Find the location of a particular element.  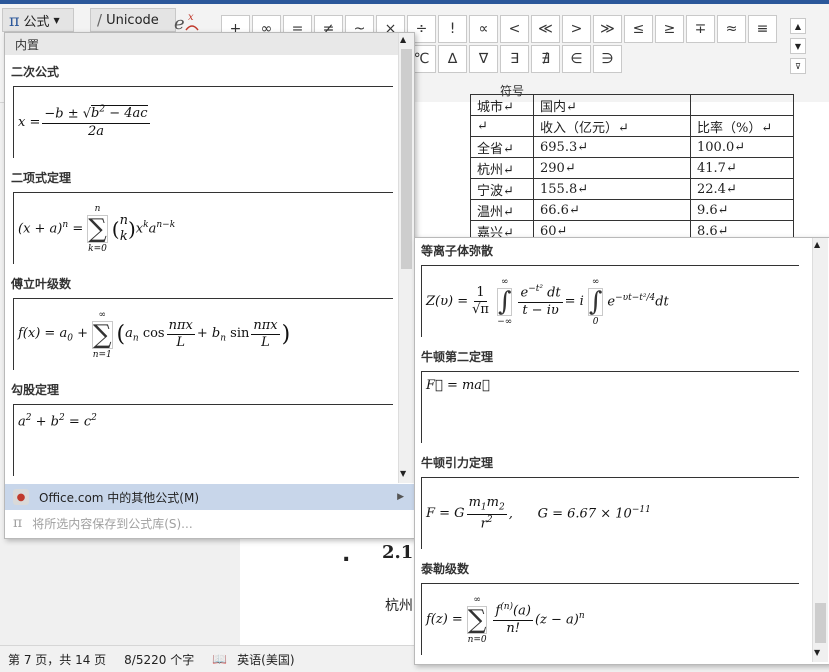

symbol-button: ≈ is located at coordinates (731, 29).